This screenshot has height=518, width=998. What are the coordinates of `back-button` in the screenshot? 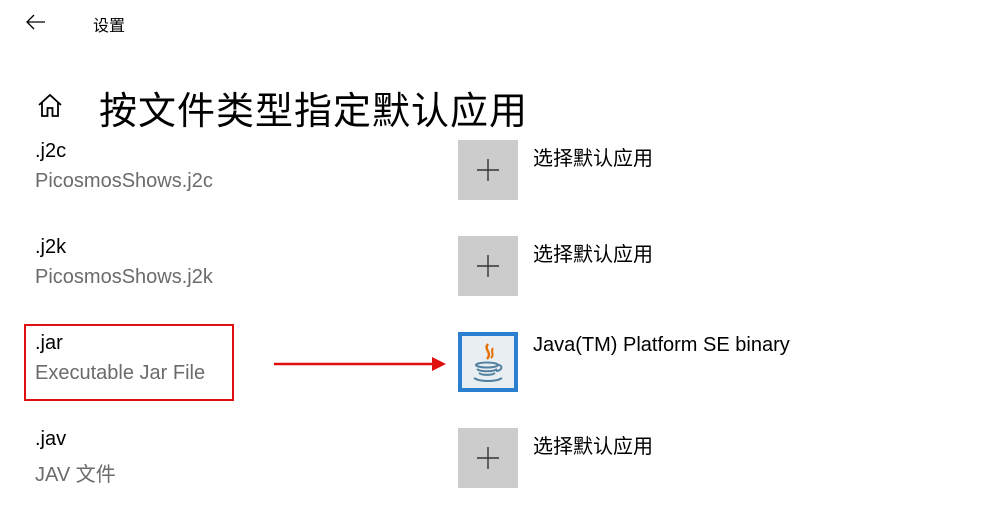 It's located at (36, 22).